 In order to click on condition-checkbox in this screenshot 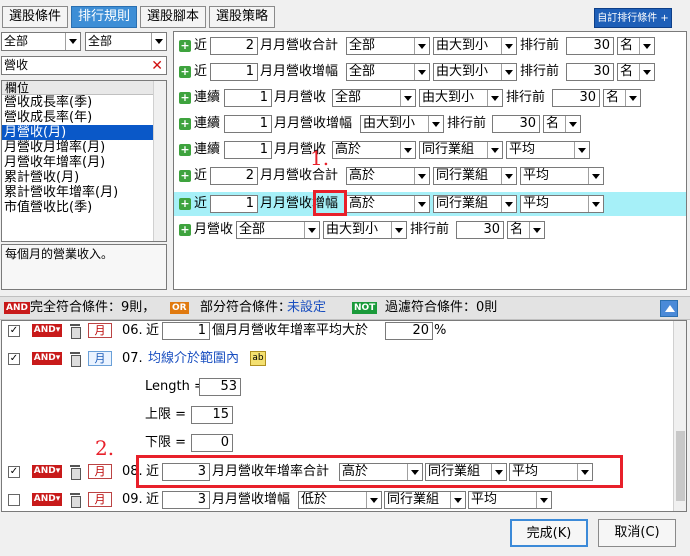, I will do `click(14, 500)`.